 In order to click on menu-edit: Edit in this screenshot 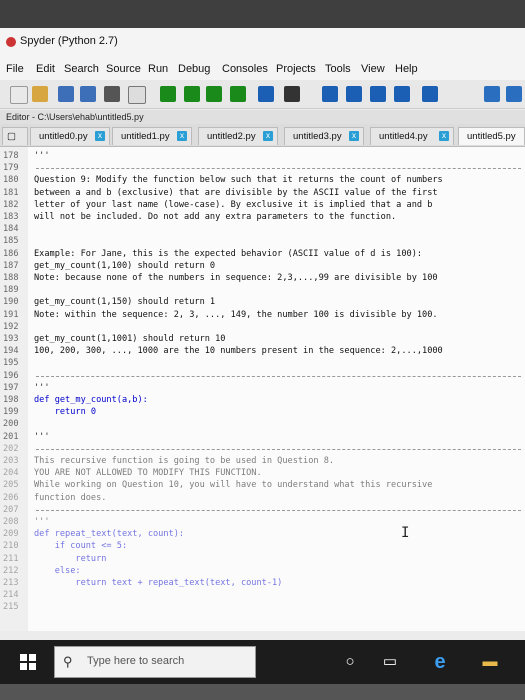, I will do `click(45, 69)`.